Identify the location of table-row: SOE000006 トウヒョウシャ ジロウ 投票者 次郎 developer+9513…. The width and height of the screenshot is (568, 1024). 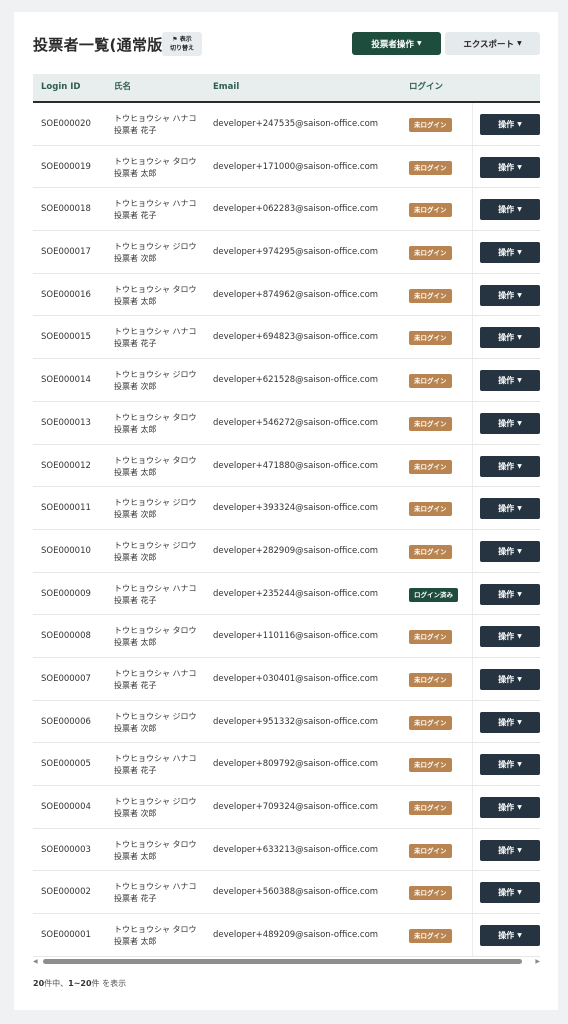
(286, 722).